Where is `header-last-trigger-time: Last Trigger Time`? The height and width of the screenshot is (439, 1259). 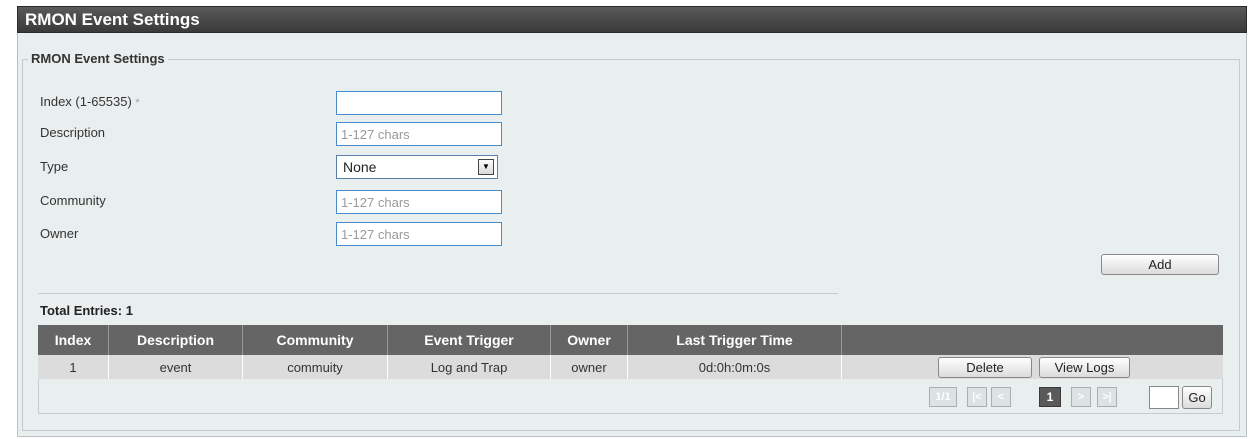 header-last-trigger-time: Last Trigger Time is located at coordinates (735, 340).